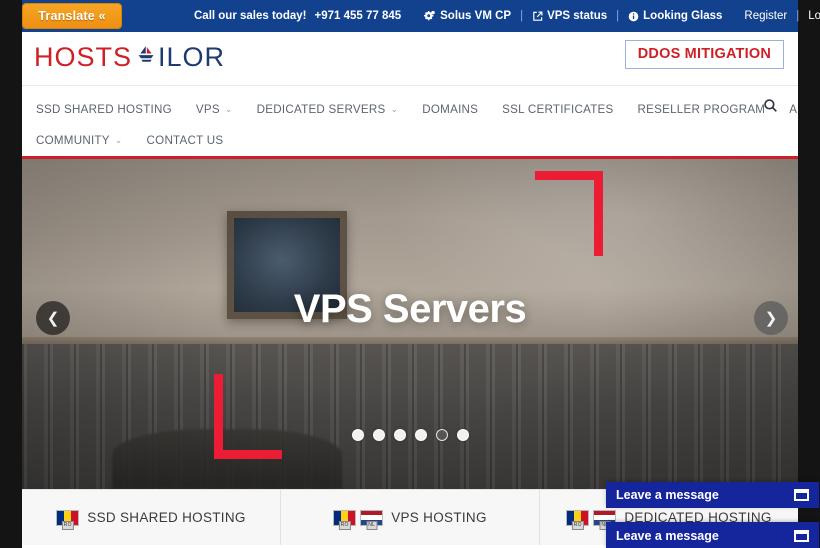  What do you see at coordinates (372, 525) in the screenshot?
I see `flag-code-label: NL` at bounding box center [372, 525].